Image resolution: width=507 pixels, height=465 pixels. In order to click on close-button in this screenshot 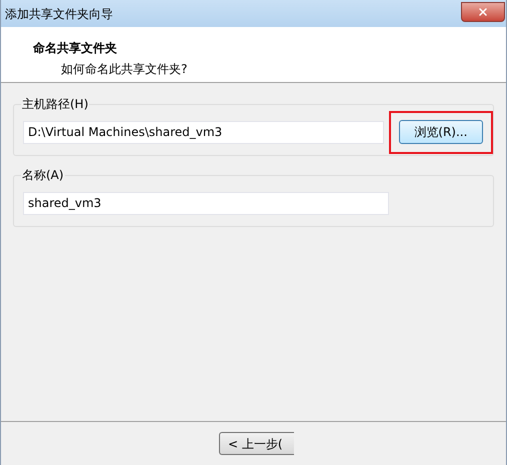, I will do `click(483, 12)`.